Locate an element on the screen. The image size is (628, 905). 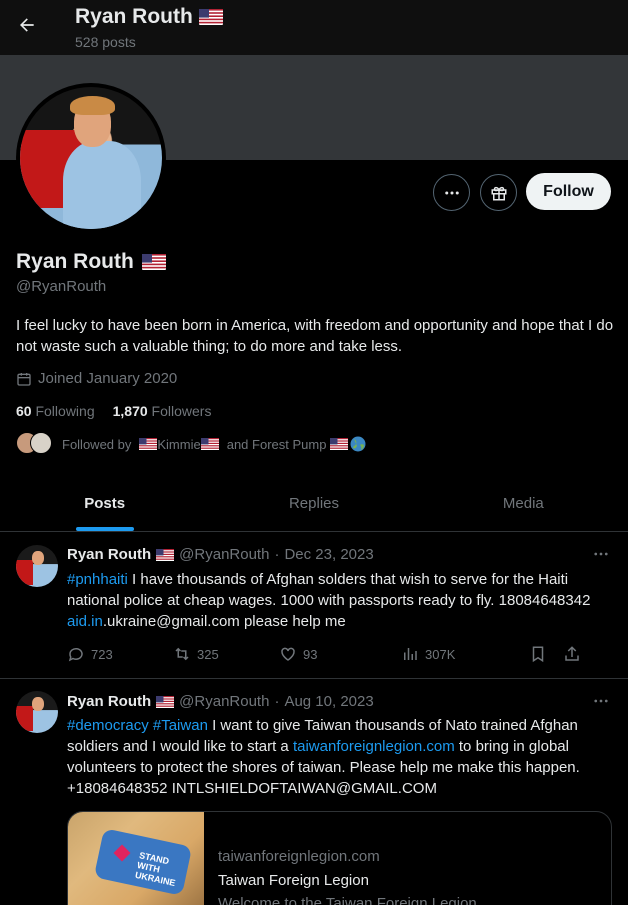
repost-count: 325 is located at coordinates (208, 654).